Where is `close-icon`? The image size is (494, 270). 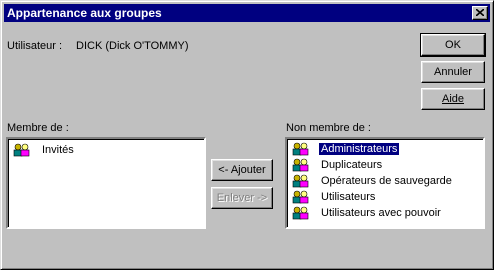 close-icon is located at coordinates (480, 12).